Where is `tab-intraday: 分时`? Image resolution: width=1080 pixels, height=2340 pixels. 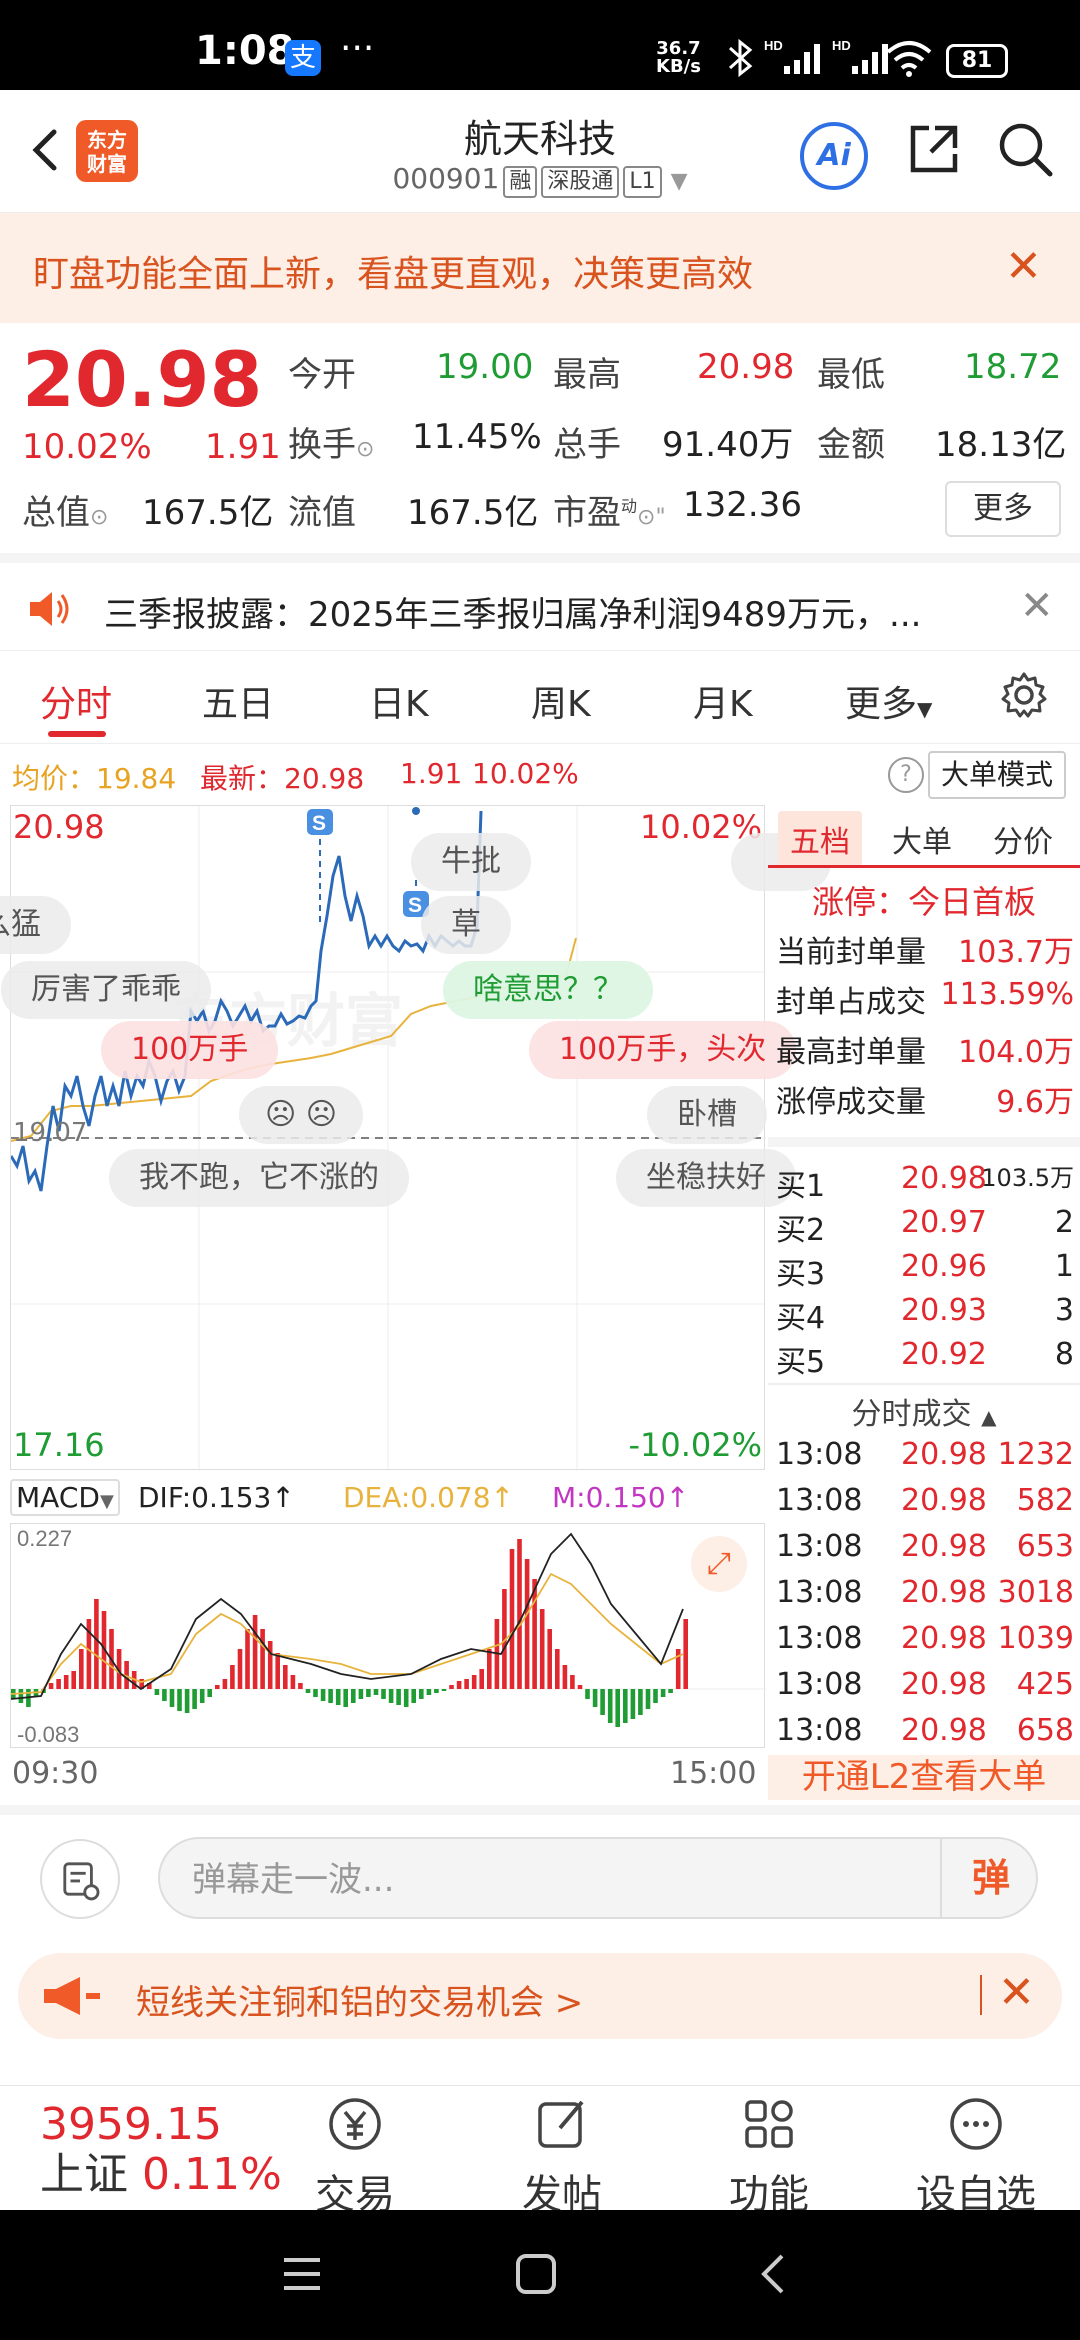
tab-intraday: 分时 is located at coordinates (76, 701).